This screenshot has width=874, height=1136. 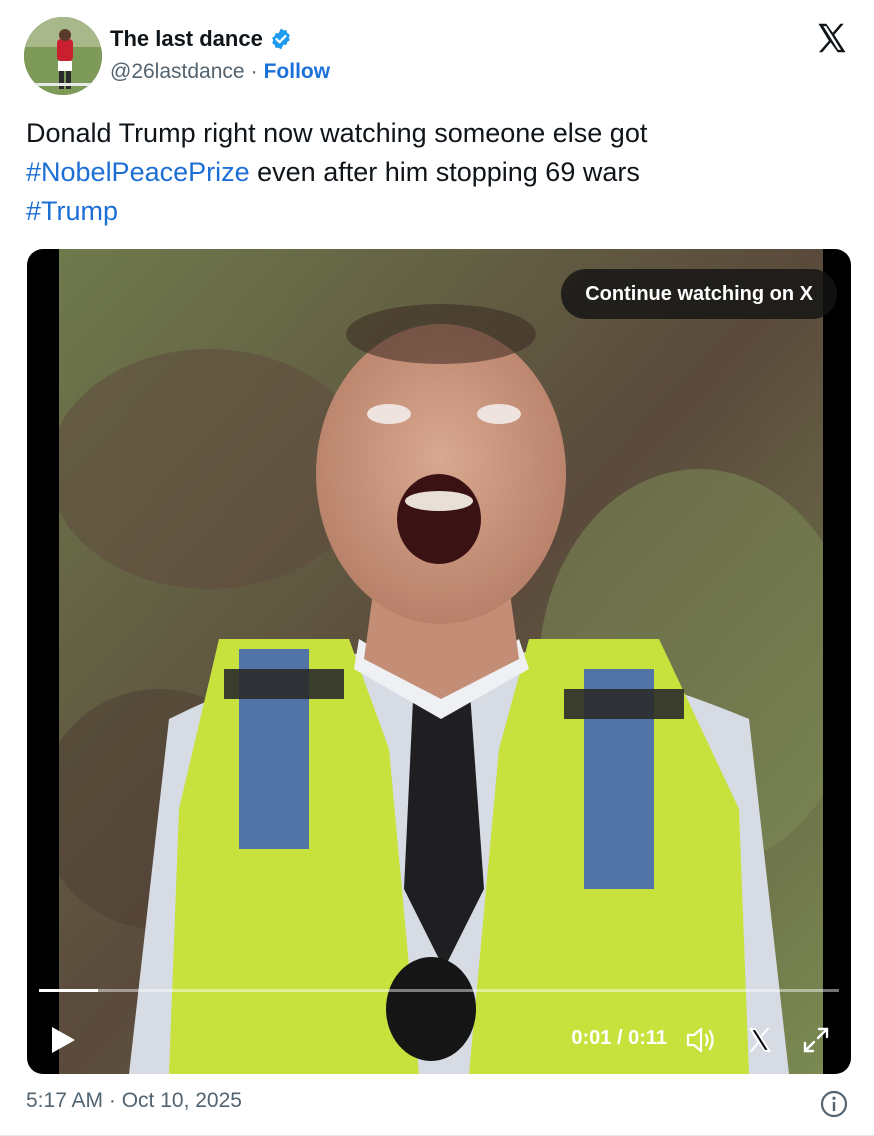 I want to click on hashtag-nobel: #NobelPeacePrize, so click(x=138, y=172).